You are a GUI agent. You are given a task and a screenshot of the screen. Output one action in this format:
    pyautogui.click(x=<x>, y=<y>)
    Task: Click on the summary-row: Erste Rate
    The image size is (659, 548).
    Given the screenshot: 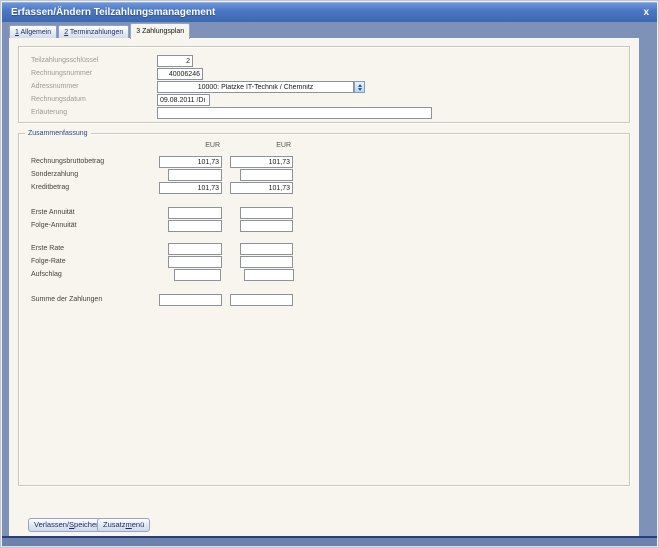 What is the action you would take?
    pyautogui.click(x=324, y=249)
    